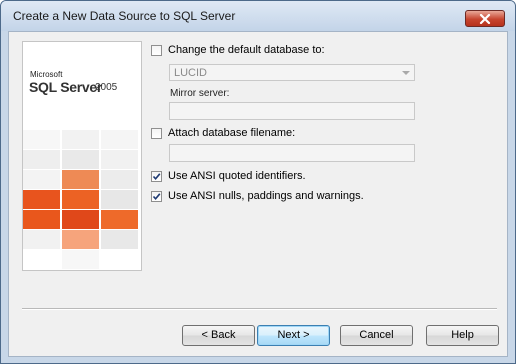 This screenshot has height=364, width=516. I want to click on chevron-down-icon, so click(406, 73).